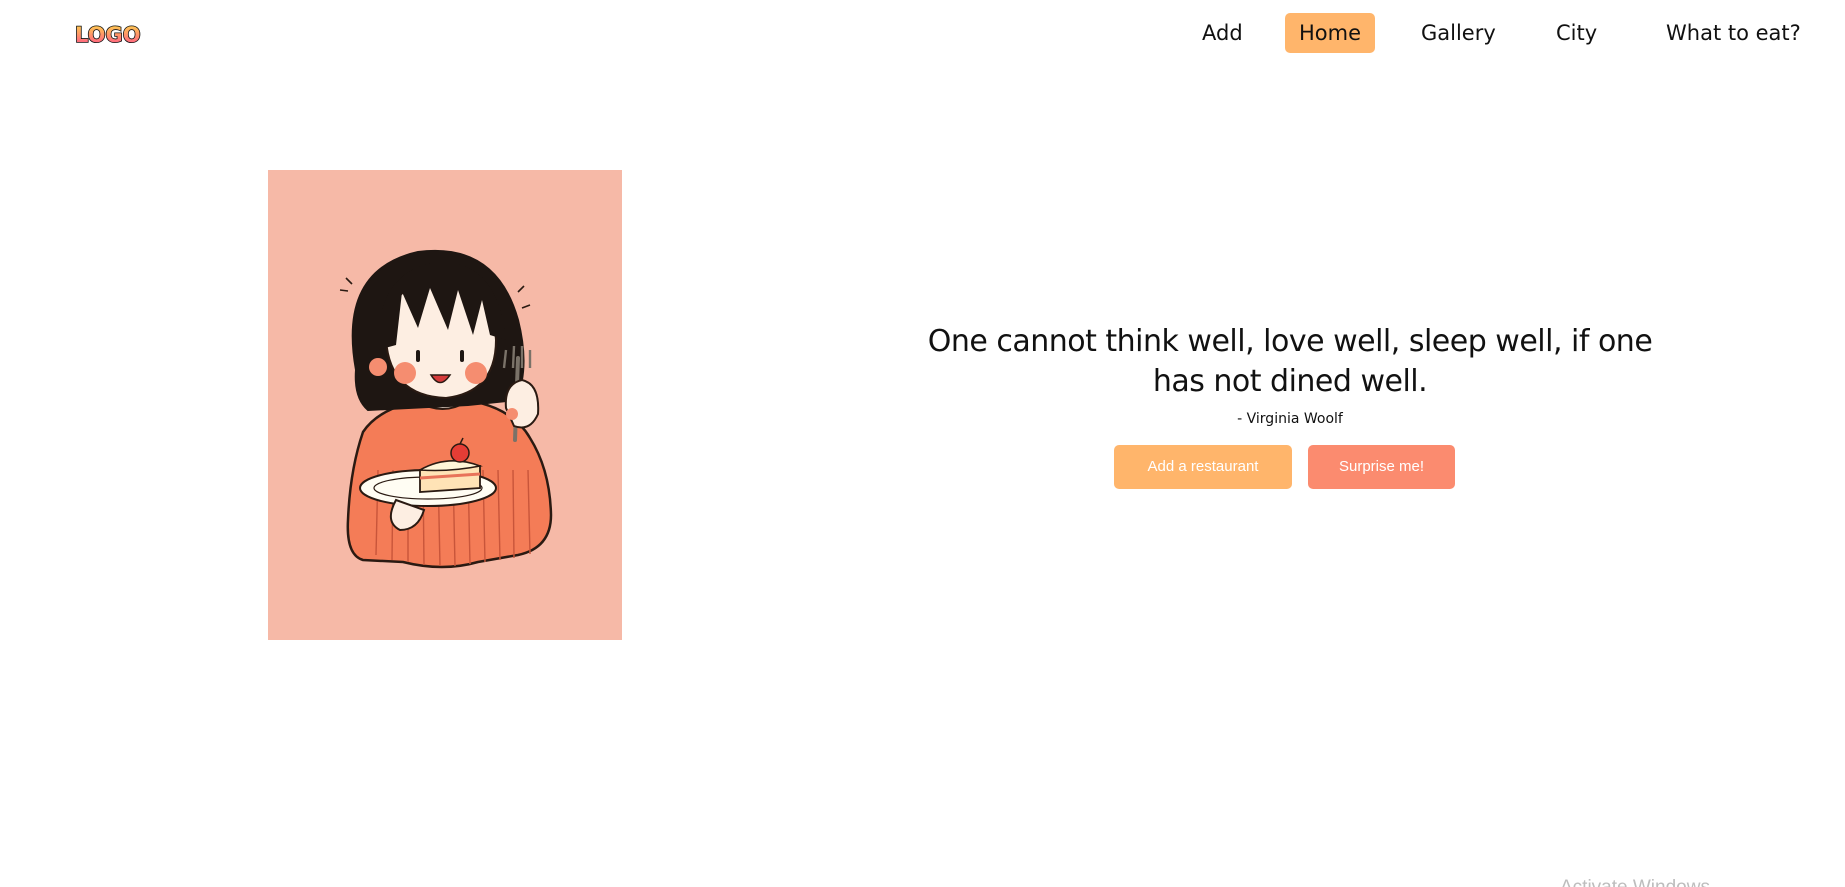  I want to click on nav-gallery: Gallery, so click(1458, 33).